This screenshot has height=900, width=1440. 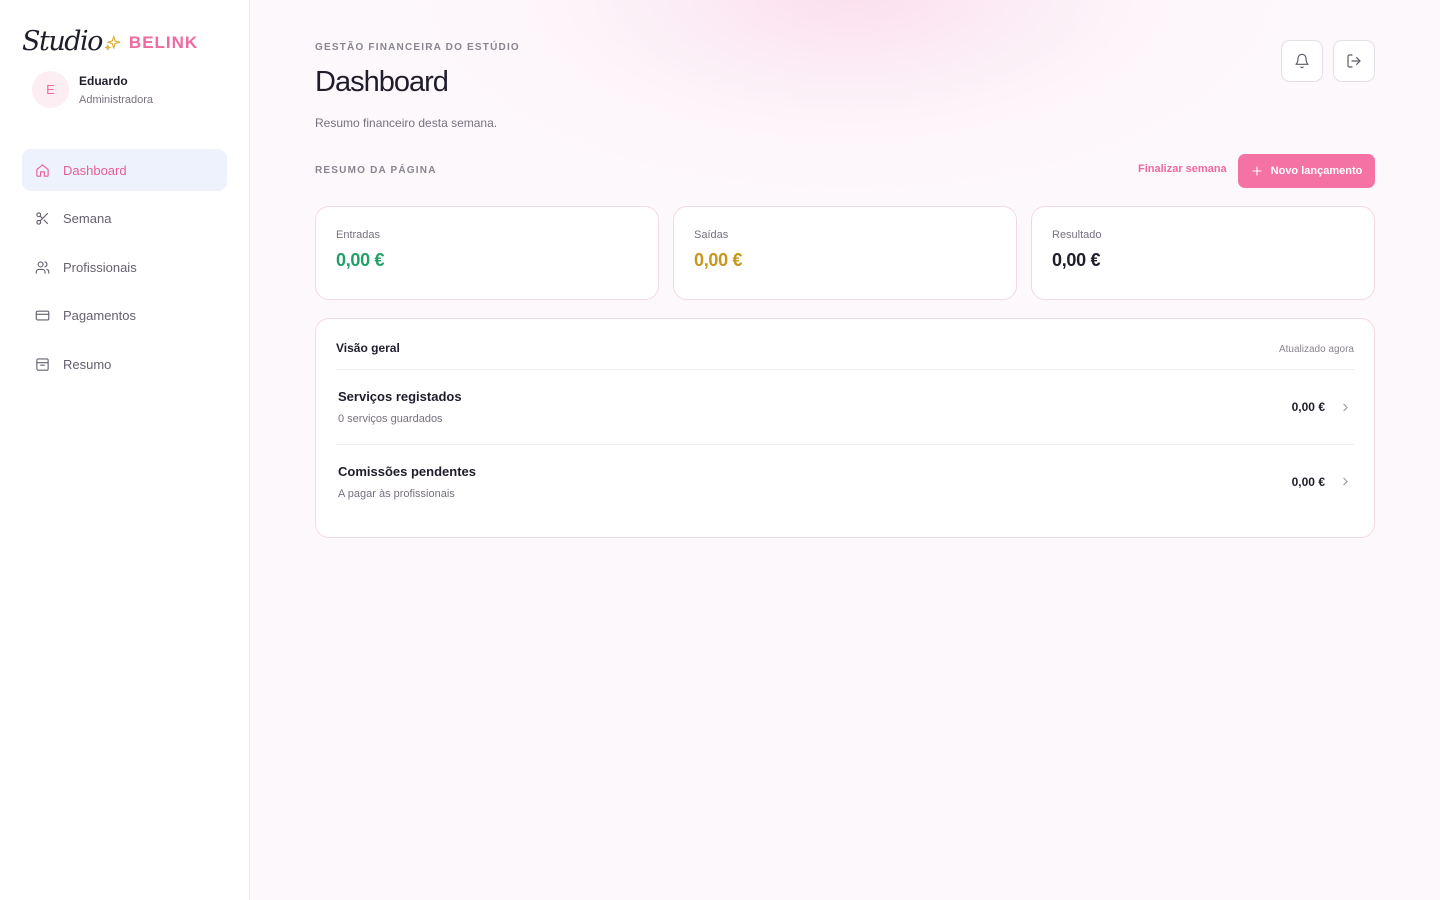 What do you see at coordinates (42, 218) in the screenshot?
I see `scissors-icon` at bounding box center [42, 218].